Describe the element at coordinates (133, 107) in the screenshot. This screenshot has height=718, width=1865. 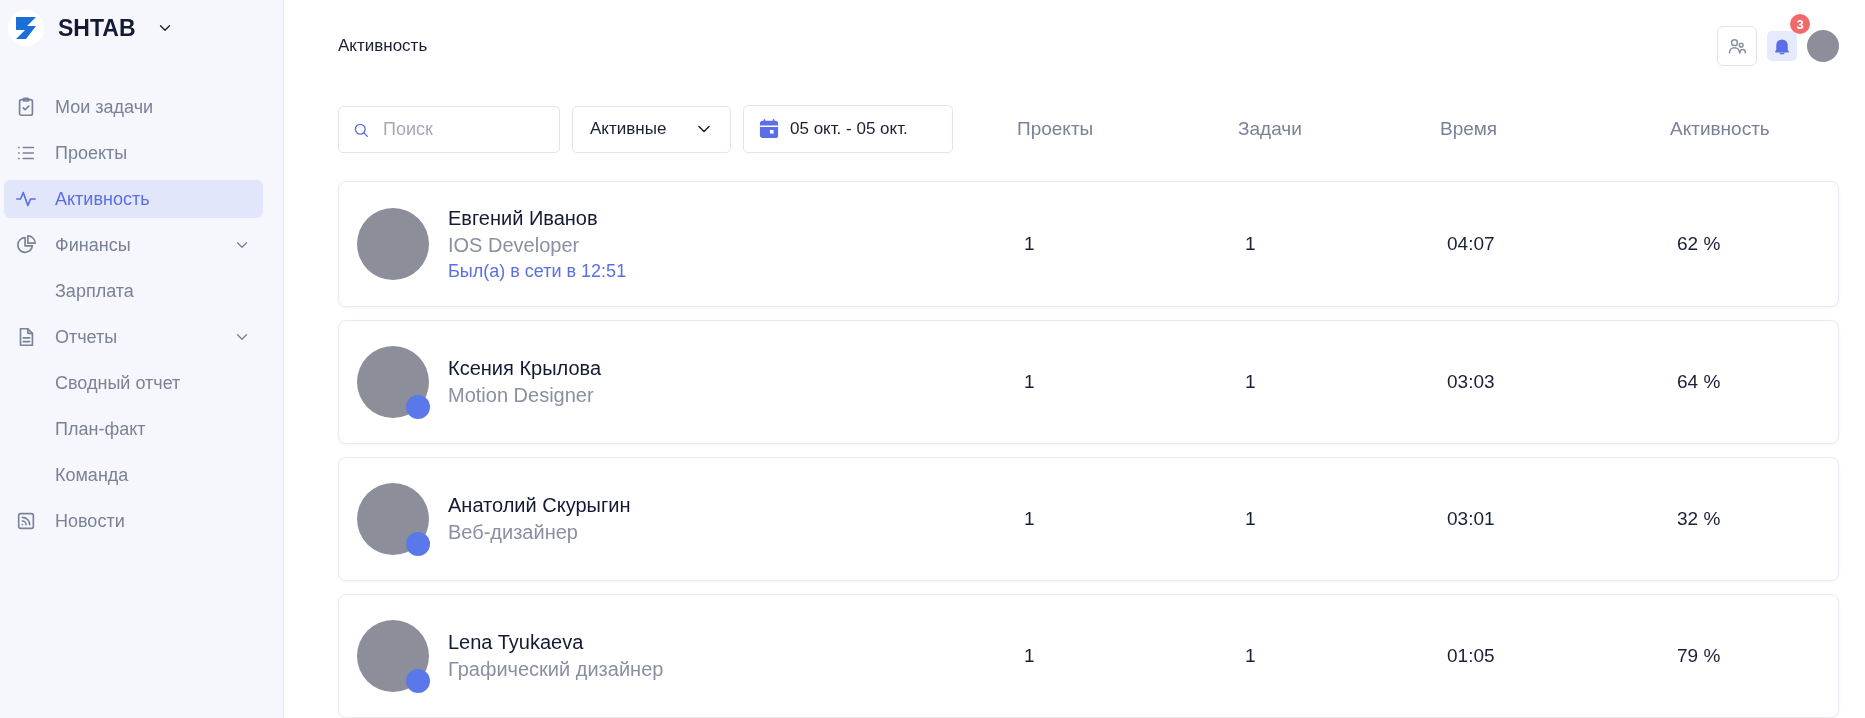
I see `sidebar-item: Мои задачи` at that location.